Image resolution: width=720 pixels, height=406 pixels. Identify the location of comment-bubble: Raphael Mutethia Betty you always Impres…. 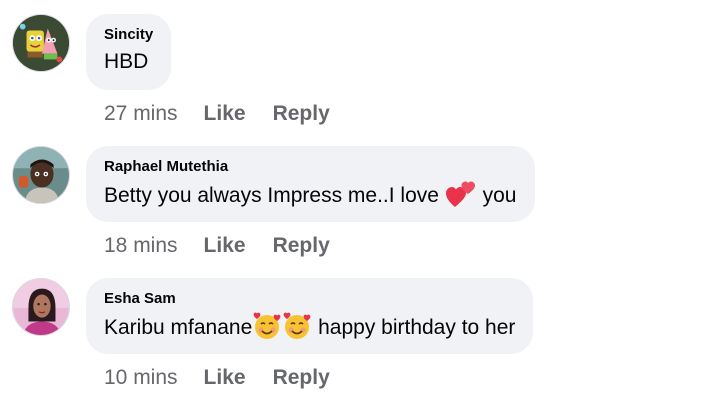
(310, 184).